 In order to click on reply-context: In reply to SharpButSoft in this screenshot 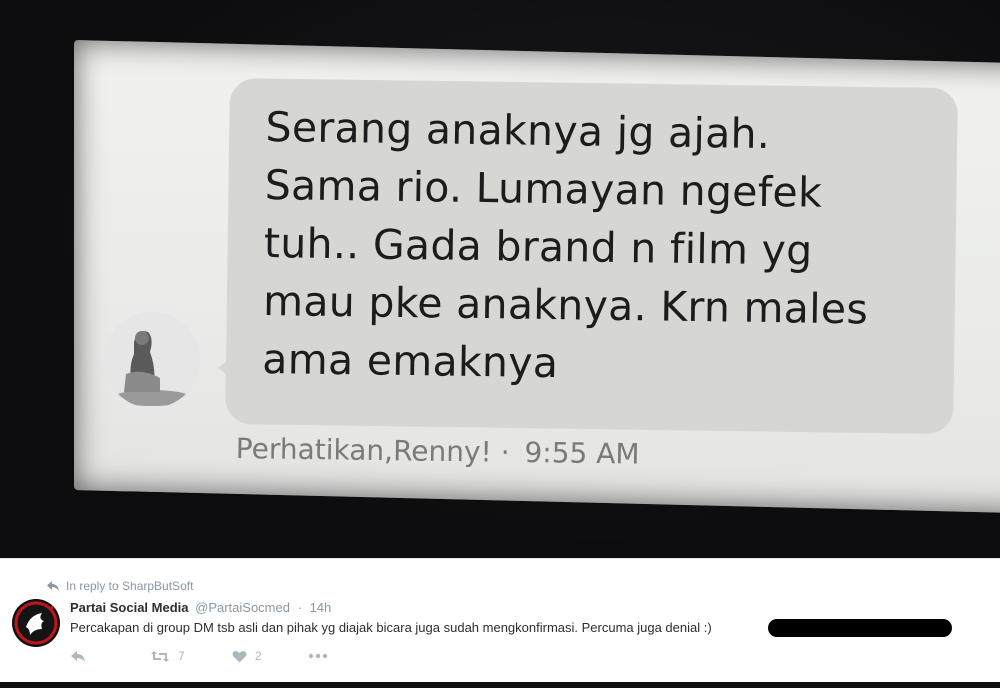, I will do `click(119, 586)`.